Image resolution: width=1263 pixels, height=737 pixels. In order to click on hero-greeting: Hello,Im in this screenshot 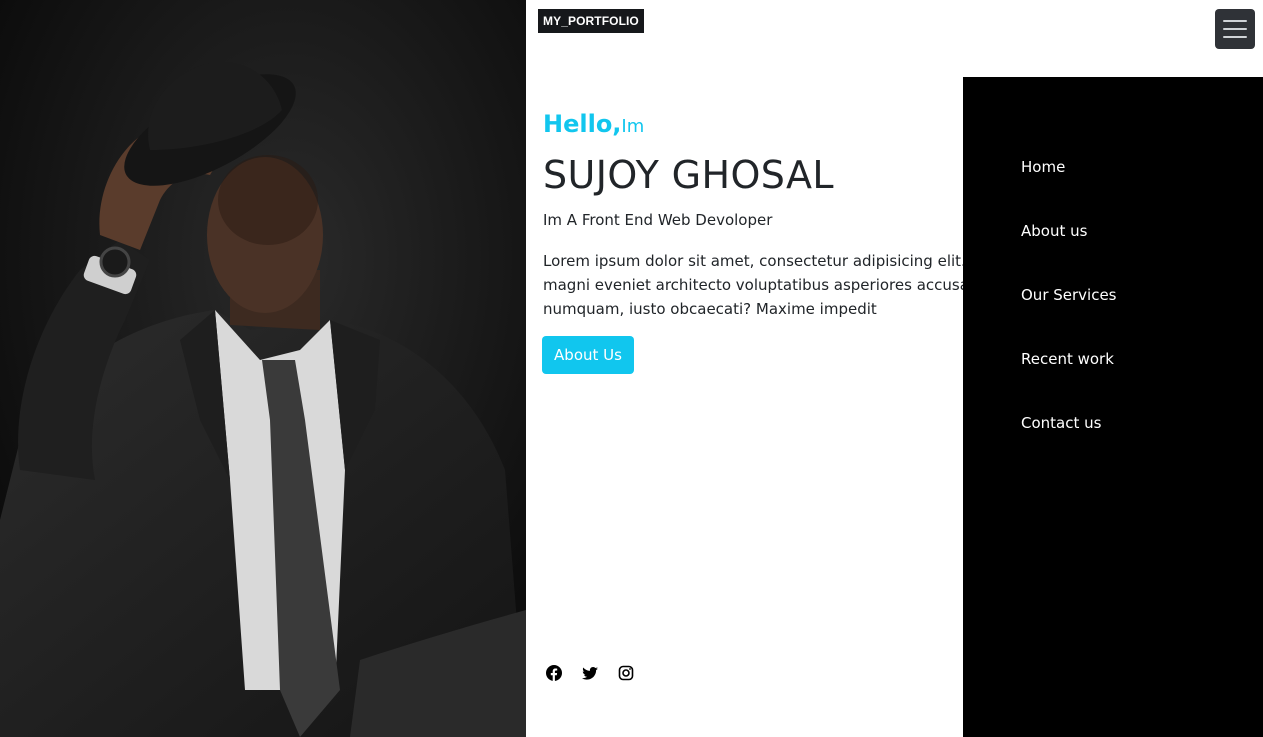, I will do `click(593, 124)`.